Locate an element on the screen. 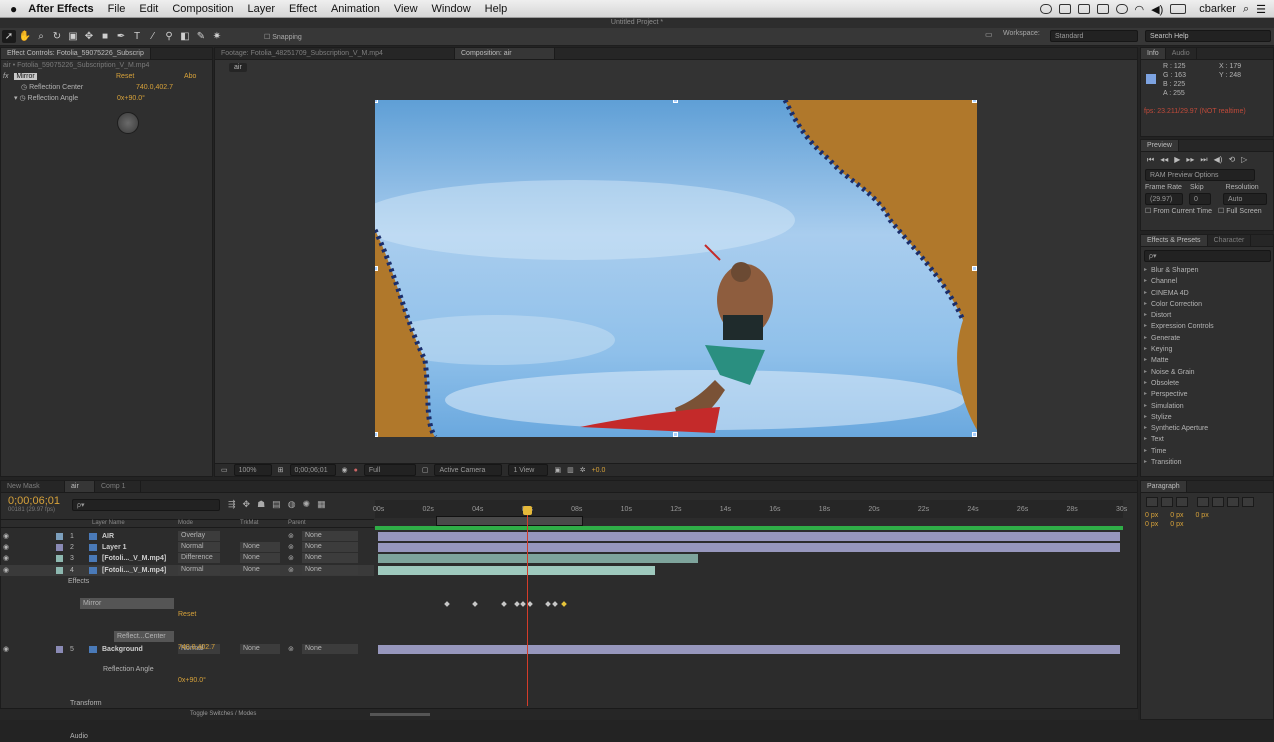 The image size is (1274, 742). camera-select: Active Camera is located at coordinates (468, 470).